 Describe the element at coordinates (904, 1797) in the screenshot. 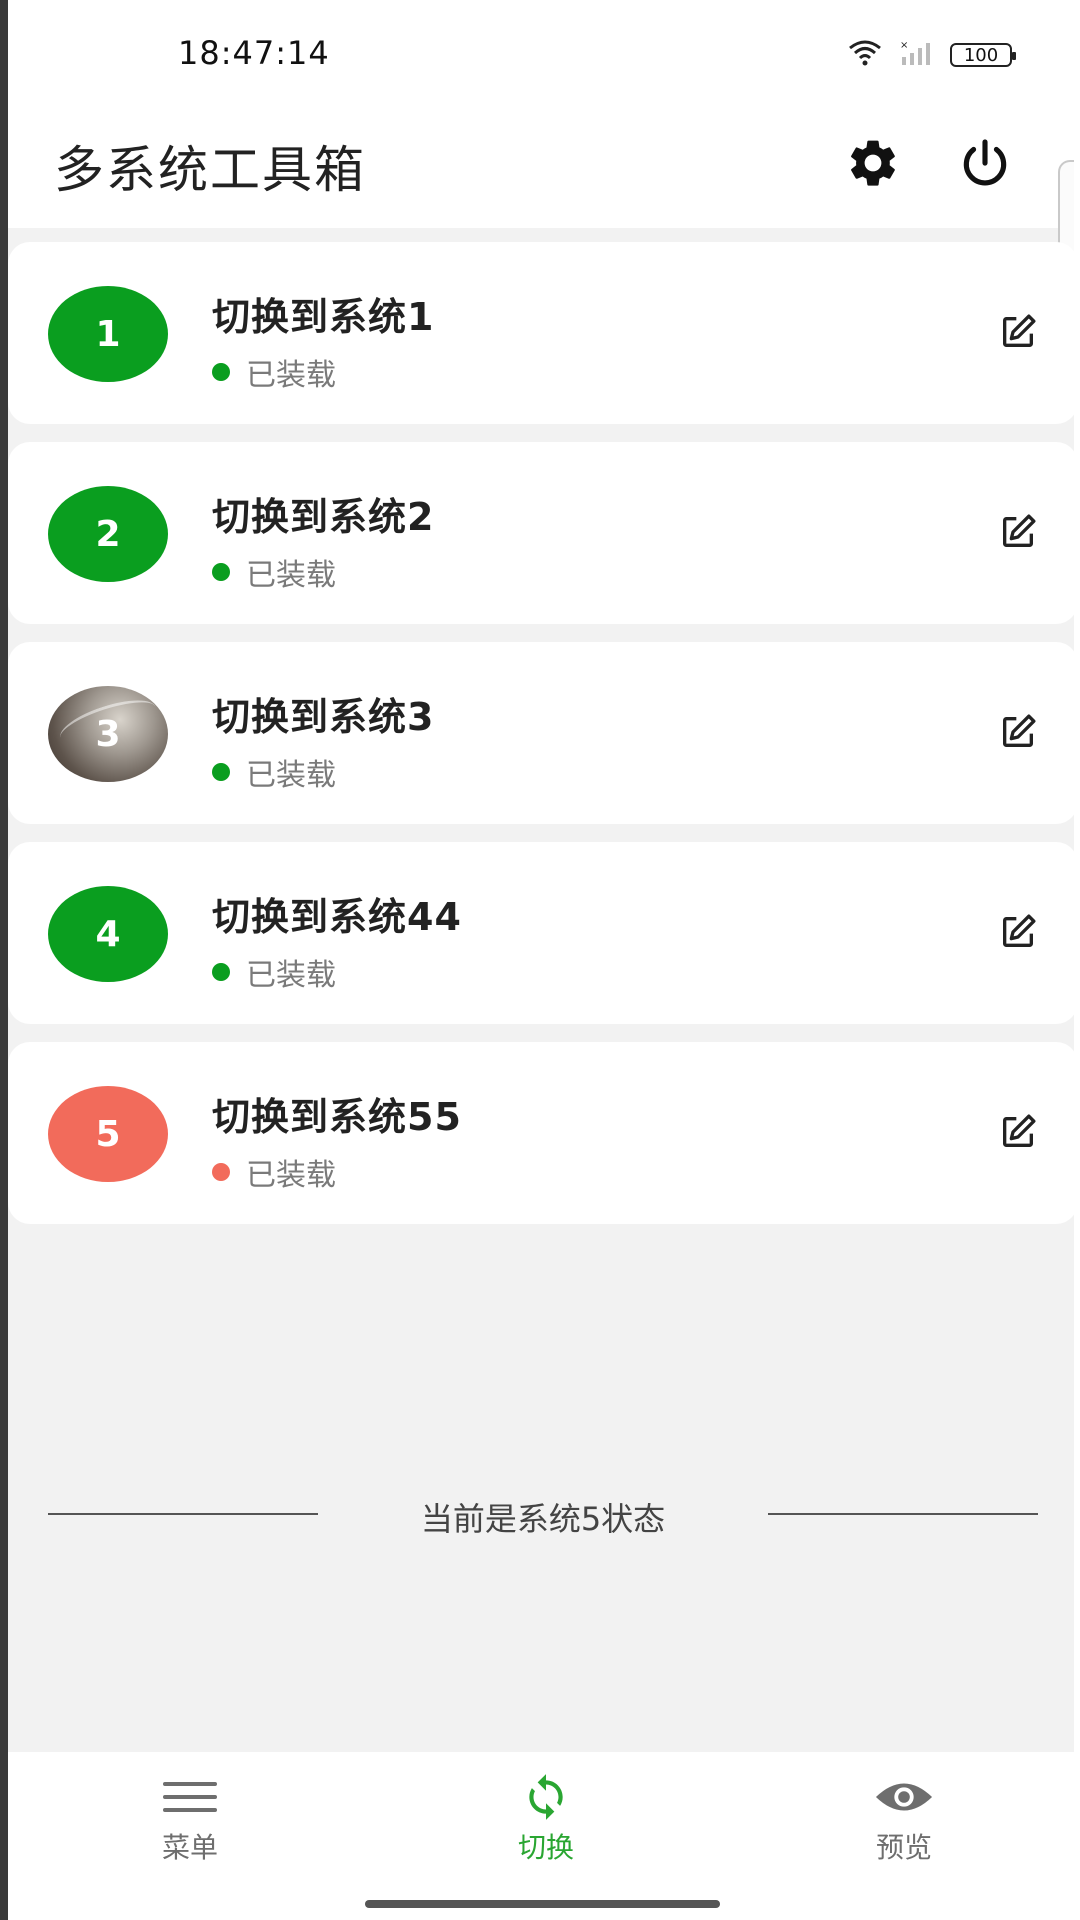

I see `eye-icon` at that location.